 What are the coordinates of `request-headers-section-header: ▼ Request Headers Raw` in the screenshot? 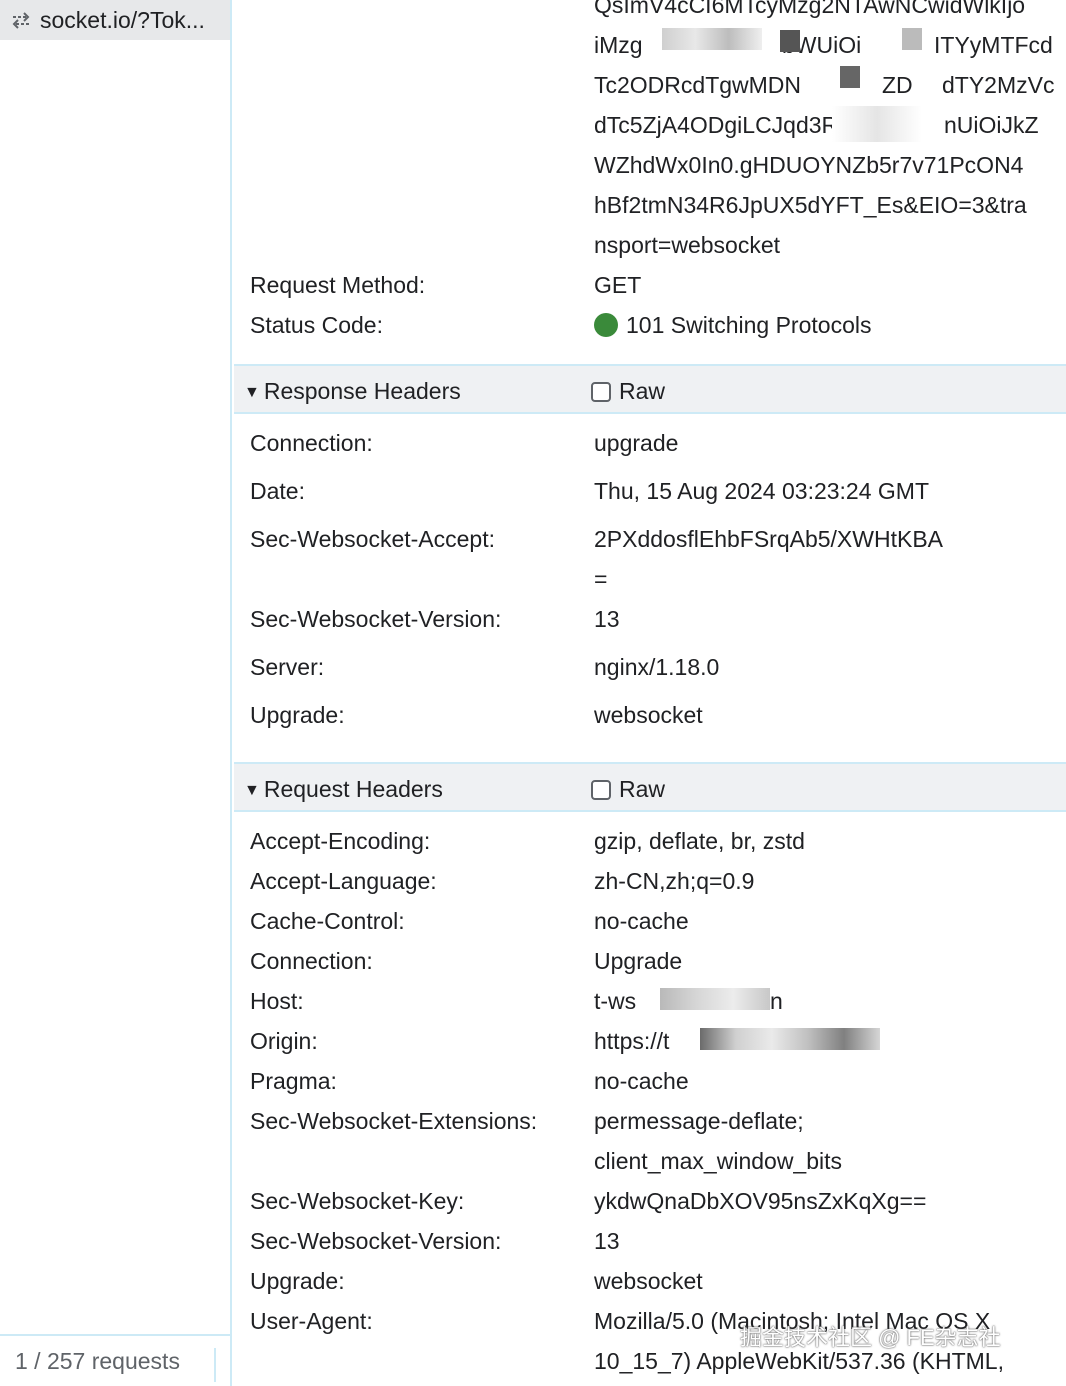 It's located at (650, 787).